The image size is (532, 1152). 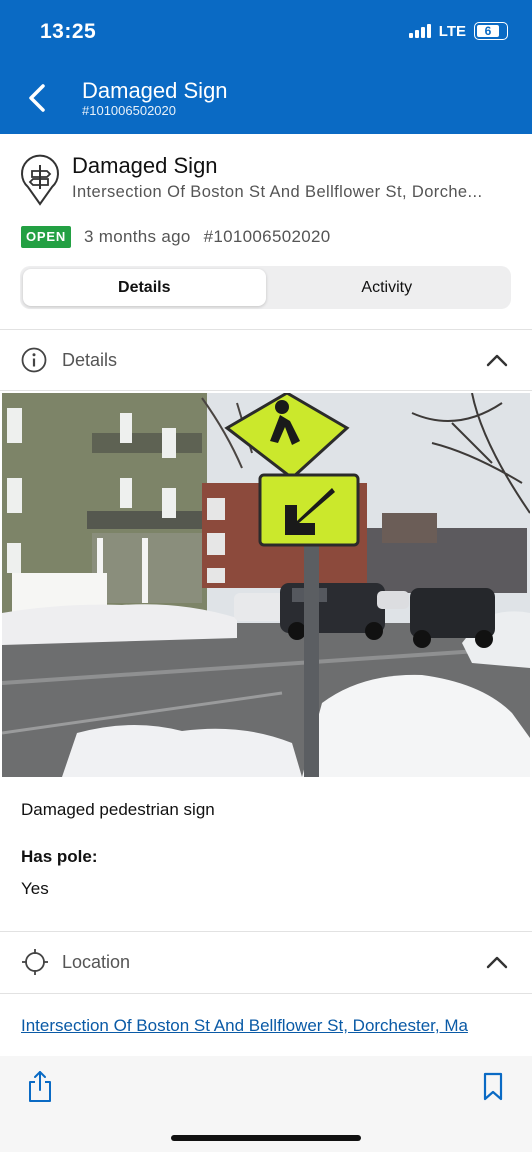 I want to click on share-icon, so click(x=40, y=1087).